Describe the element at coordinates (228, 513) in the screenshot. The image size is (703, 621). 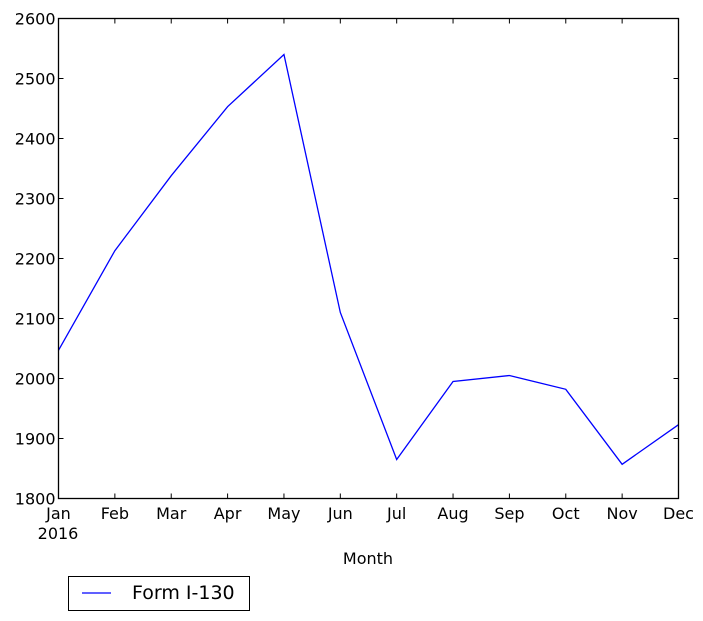
I see `x-tick-label: Apr` at that location.